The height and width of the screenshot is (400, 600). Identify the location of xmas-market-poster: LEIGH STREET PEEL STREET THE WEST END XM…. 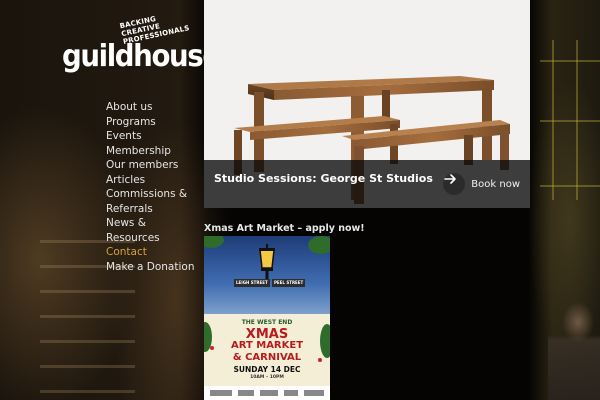
(267, 318).